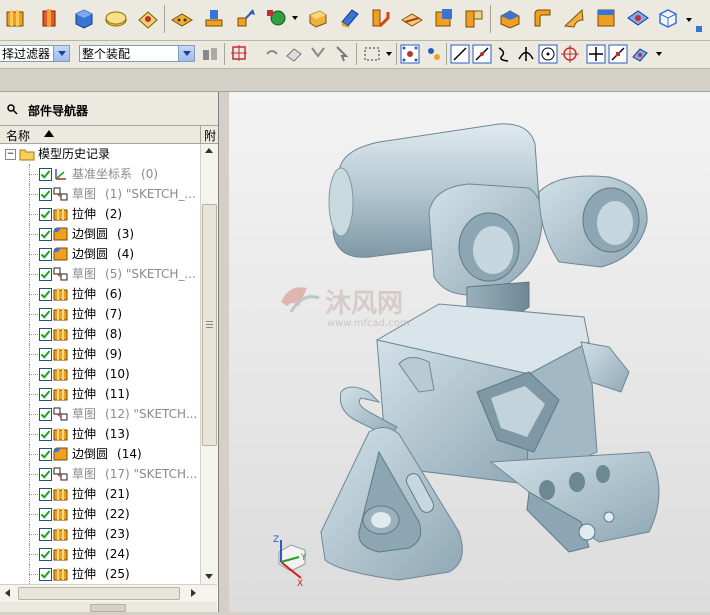 The height and width of the screenshot is (615, 710). Describe the element at coordinates (209, 325) in the screenshot. I see `scroll-thumb` at that location.